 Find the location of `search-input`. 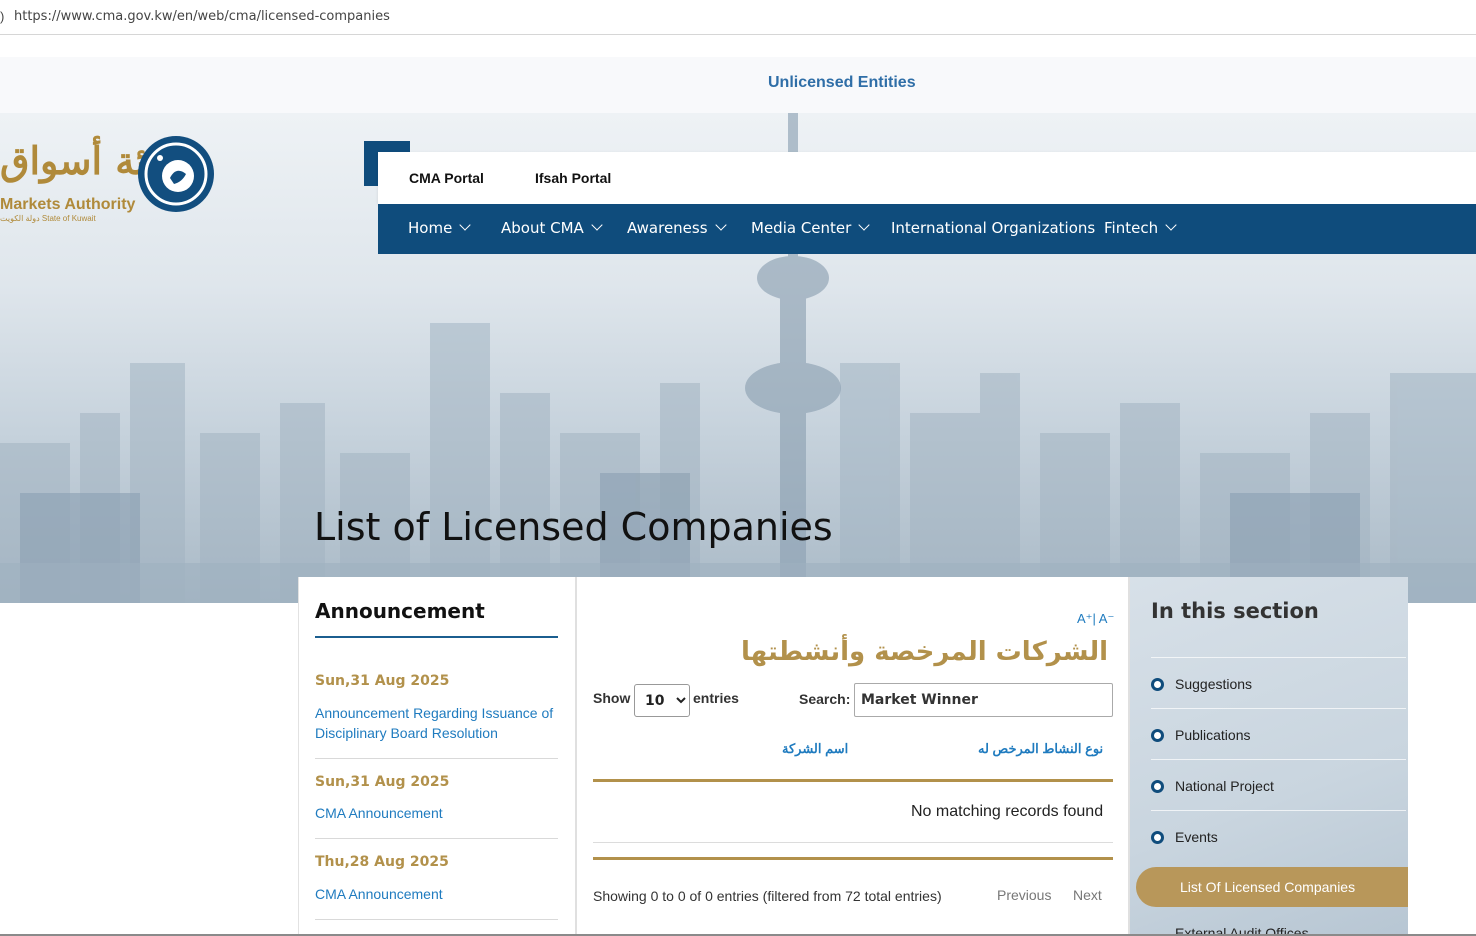

search-input is located at coordinates (983, 700).